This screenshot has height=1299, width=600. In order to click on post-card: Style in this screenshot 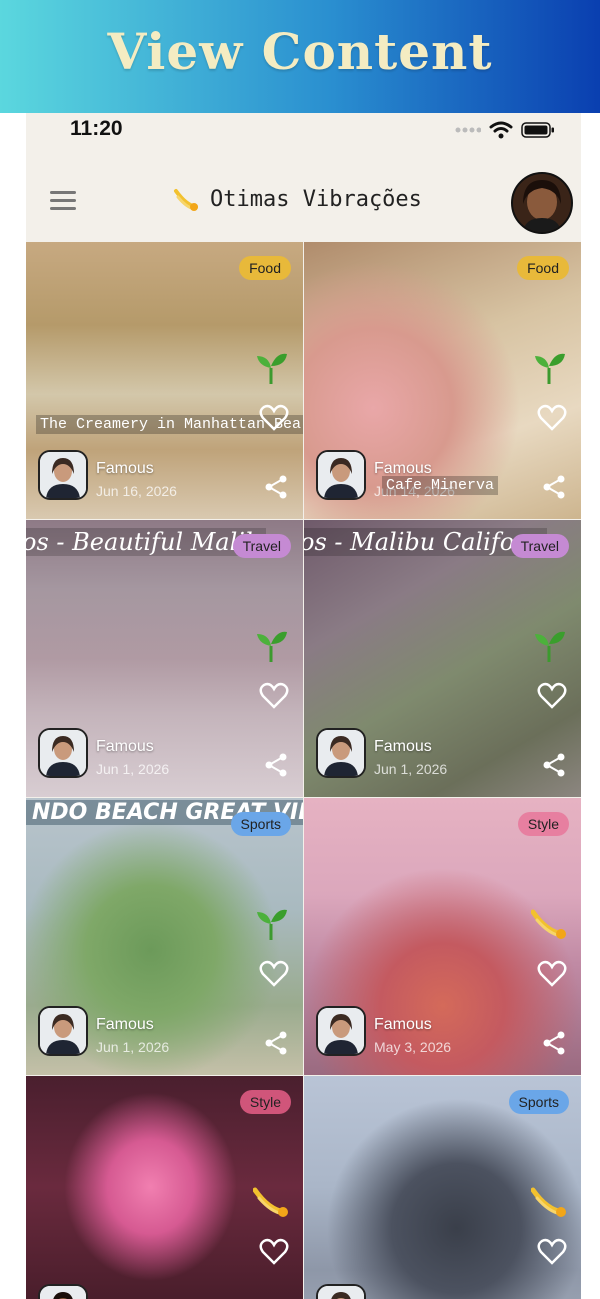, I will do `click(164, 1187)`.